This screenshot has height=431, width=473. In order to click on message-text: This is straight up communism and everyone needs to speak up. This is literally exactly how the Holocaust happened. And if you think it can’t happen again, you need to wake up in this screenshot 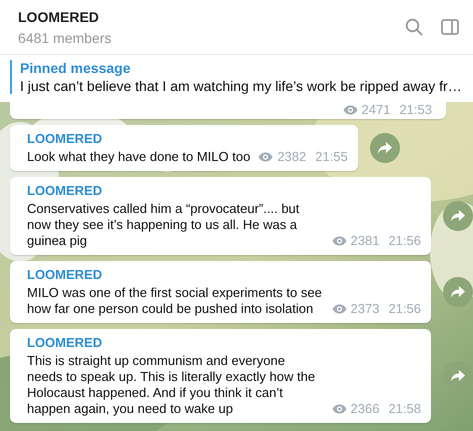, I will do `click(171, 385)`.